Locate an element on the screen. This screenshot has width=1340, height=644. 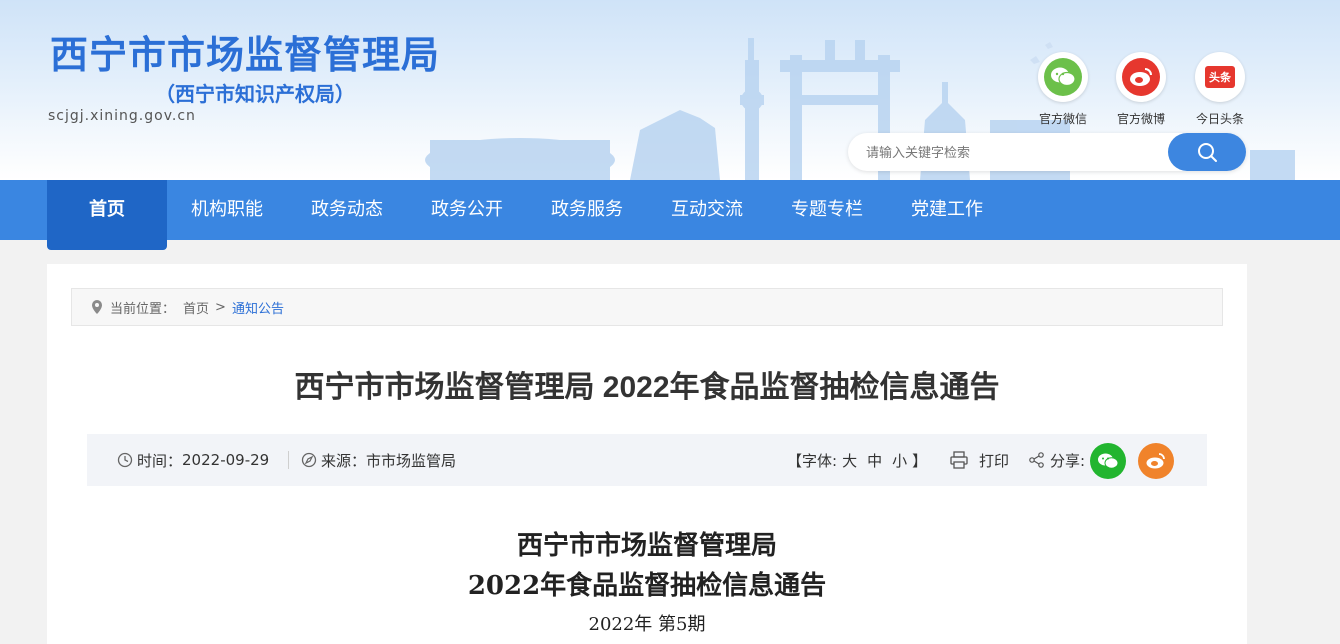
toutiao-icon: 头条 is located at coordinates (1220, 77).